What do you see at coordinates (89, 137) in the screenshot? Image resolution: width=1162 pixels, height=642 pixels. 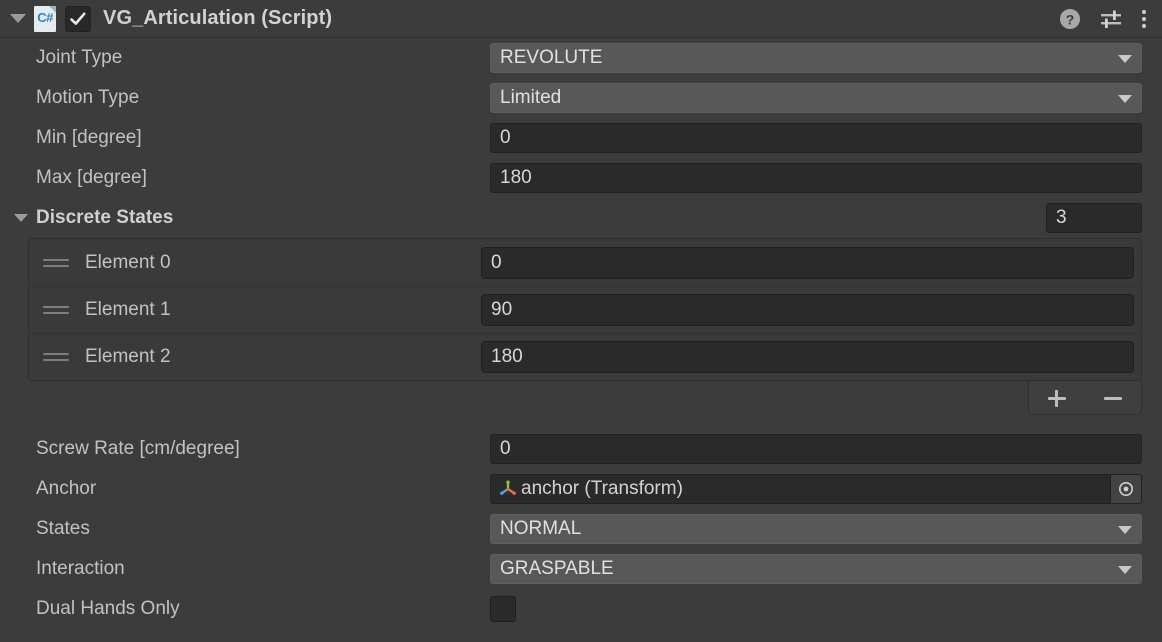 I see `min-degree-label: Min [degree]` at bounding box center [89, 137].